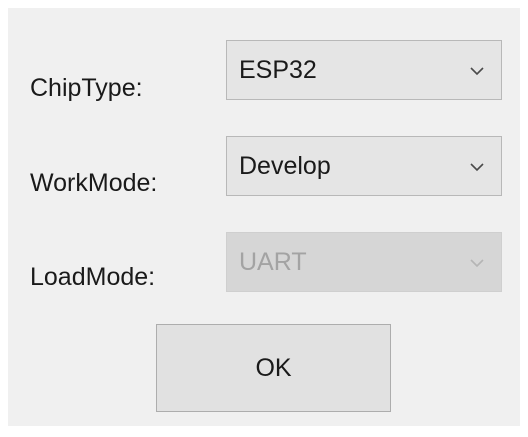 Image resolution: width=528 pixels, height=437 pixels. I want to click on work-mode-label: WorkMode:, so click(94, 183).